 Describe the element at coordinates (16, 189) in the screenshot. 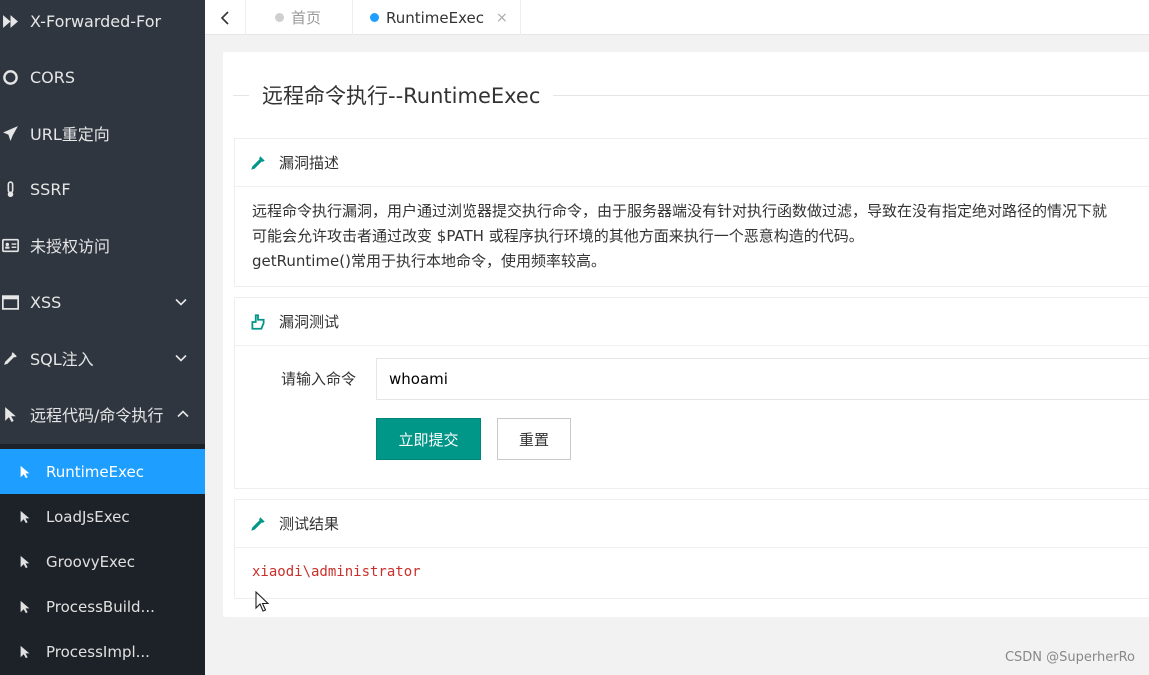

I see `thermometer-icon` at that location.